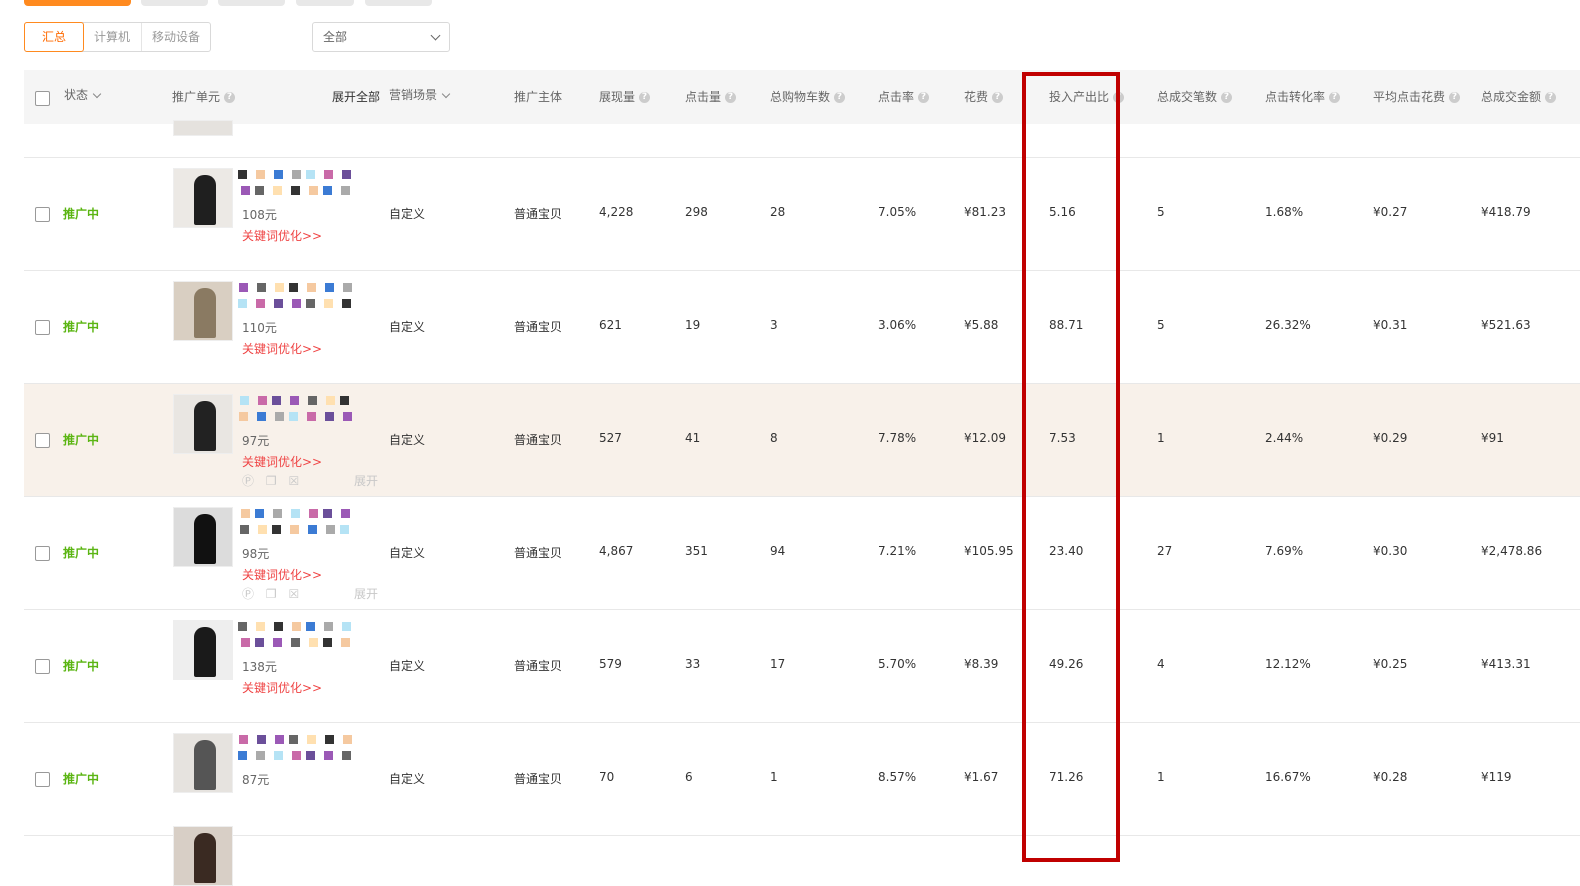  Describe the element at coordinates (1390, 551) in the screenshot. I see `cell-cpc: ¥0.30` at that location.